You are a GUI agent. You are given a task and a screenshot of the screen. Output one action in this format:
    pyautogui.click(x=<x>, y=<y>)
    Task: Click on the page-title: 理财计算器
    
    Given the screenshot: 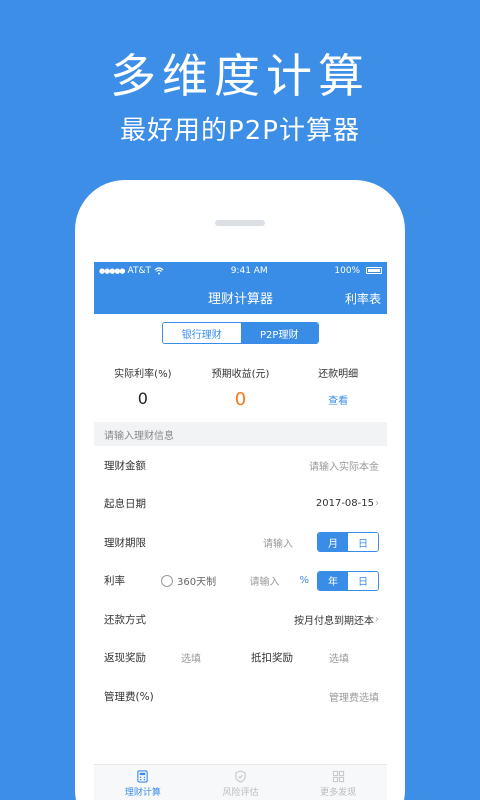 What is the action you would take?
    pyautogui.click(x=240, y=299)
    